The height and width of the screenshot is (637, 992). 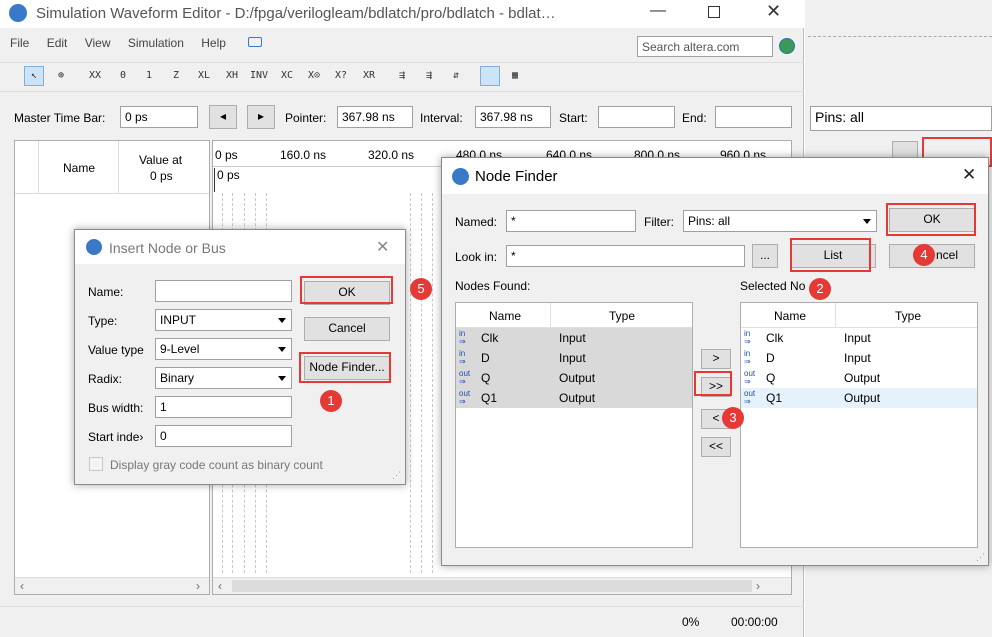 I want to click on radix-select: Binary, so click(x=223, y=378).